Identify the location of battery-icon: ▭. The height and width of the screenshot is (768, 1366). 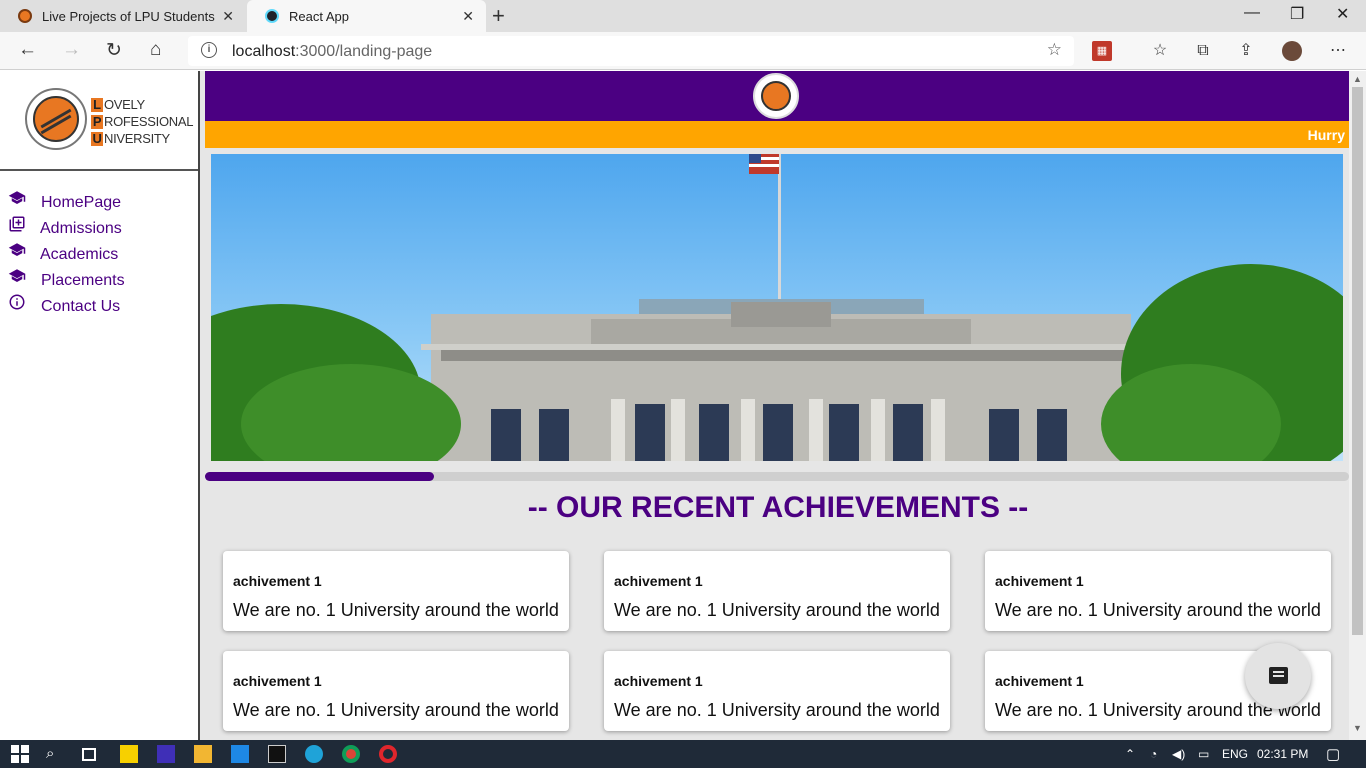
(1203, 754).